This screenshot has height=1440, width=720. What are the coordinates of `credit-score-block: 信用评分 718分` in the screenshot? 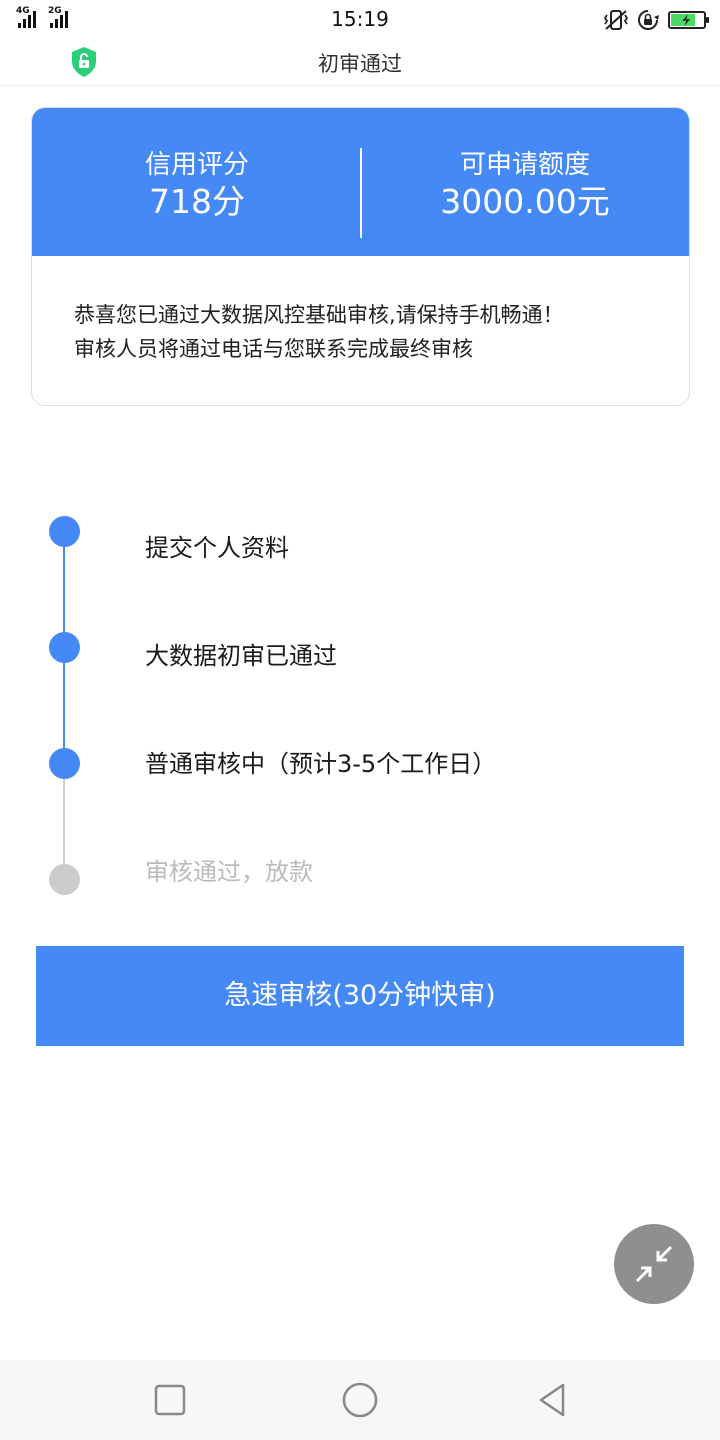 It's located at (197, 185).